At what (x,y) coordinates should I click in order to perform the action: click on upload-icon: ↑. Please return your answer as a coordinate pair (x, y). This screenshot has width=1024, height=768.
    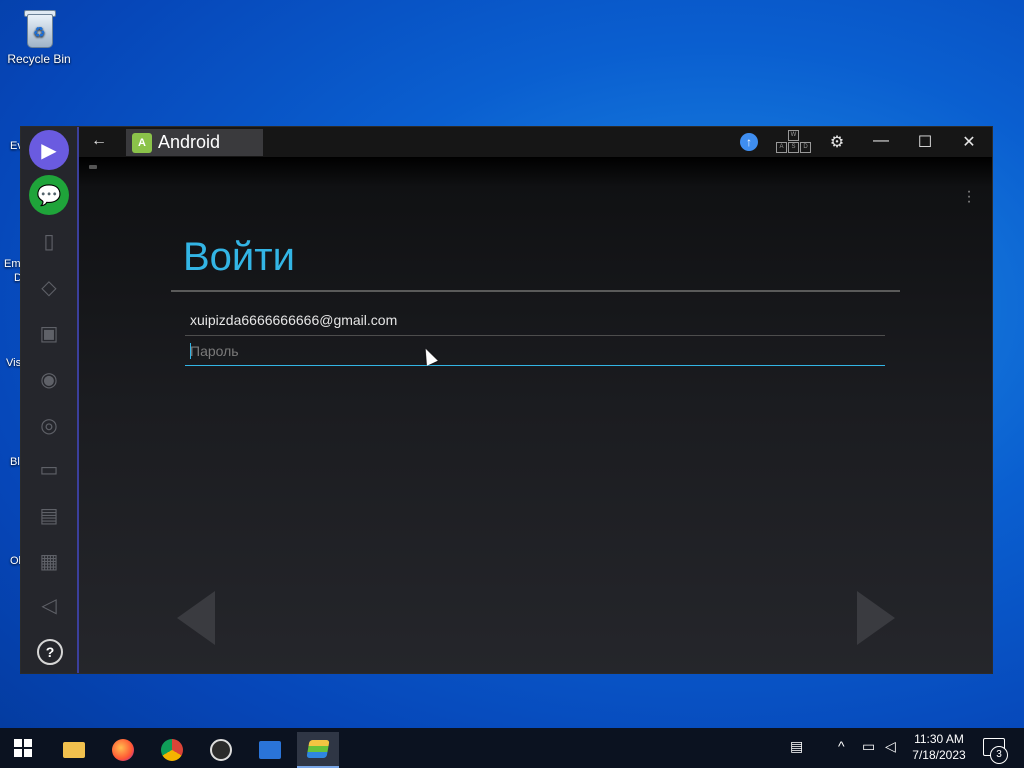
    Looking at the image, I should click on (749, 142).